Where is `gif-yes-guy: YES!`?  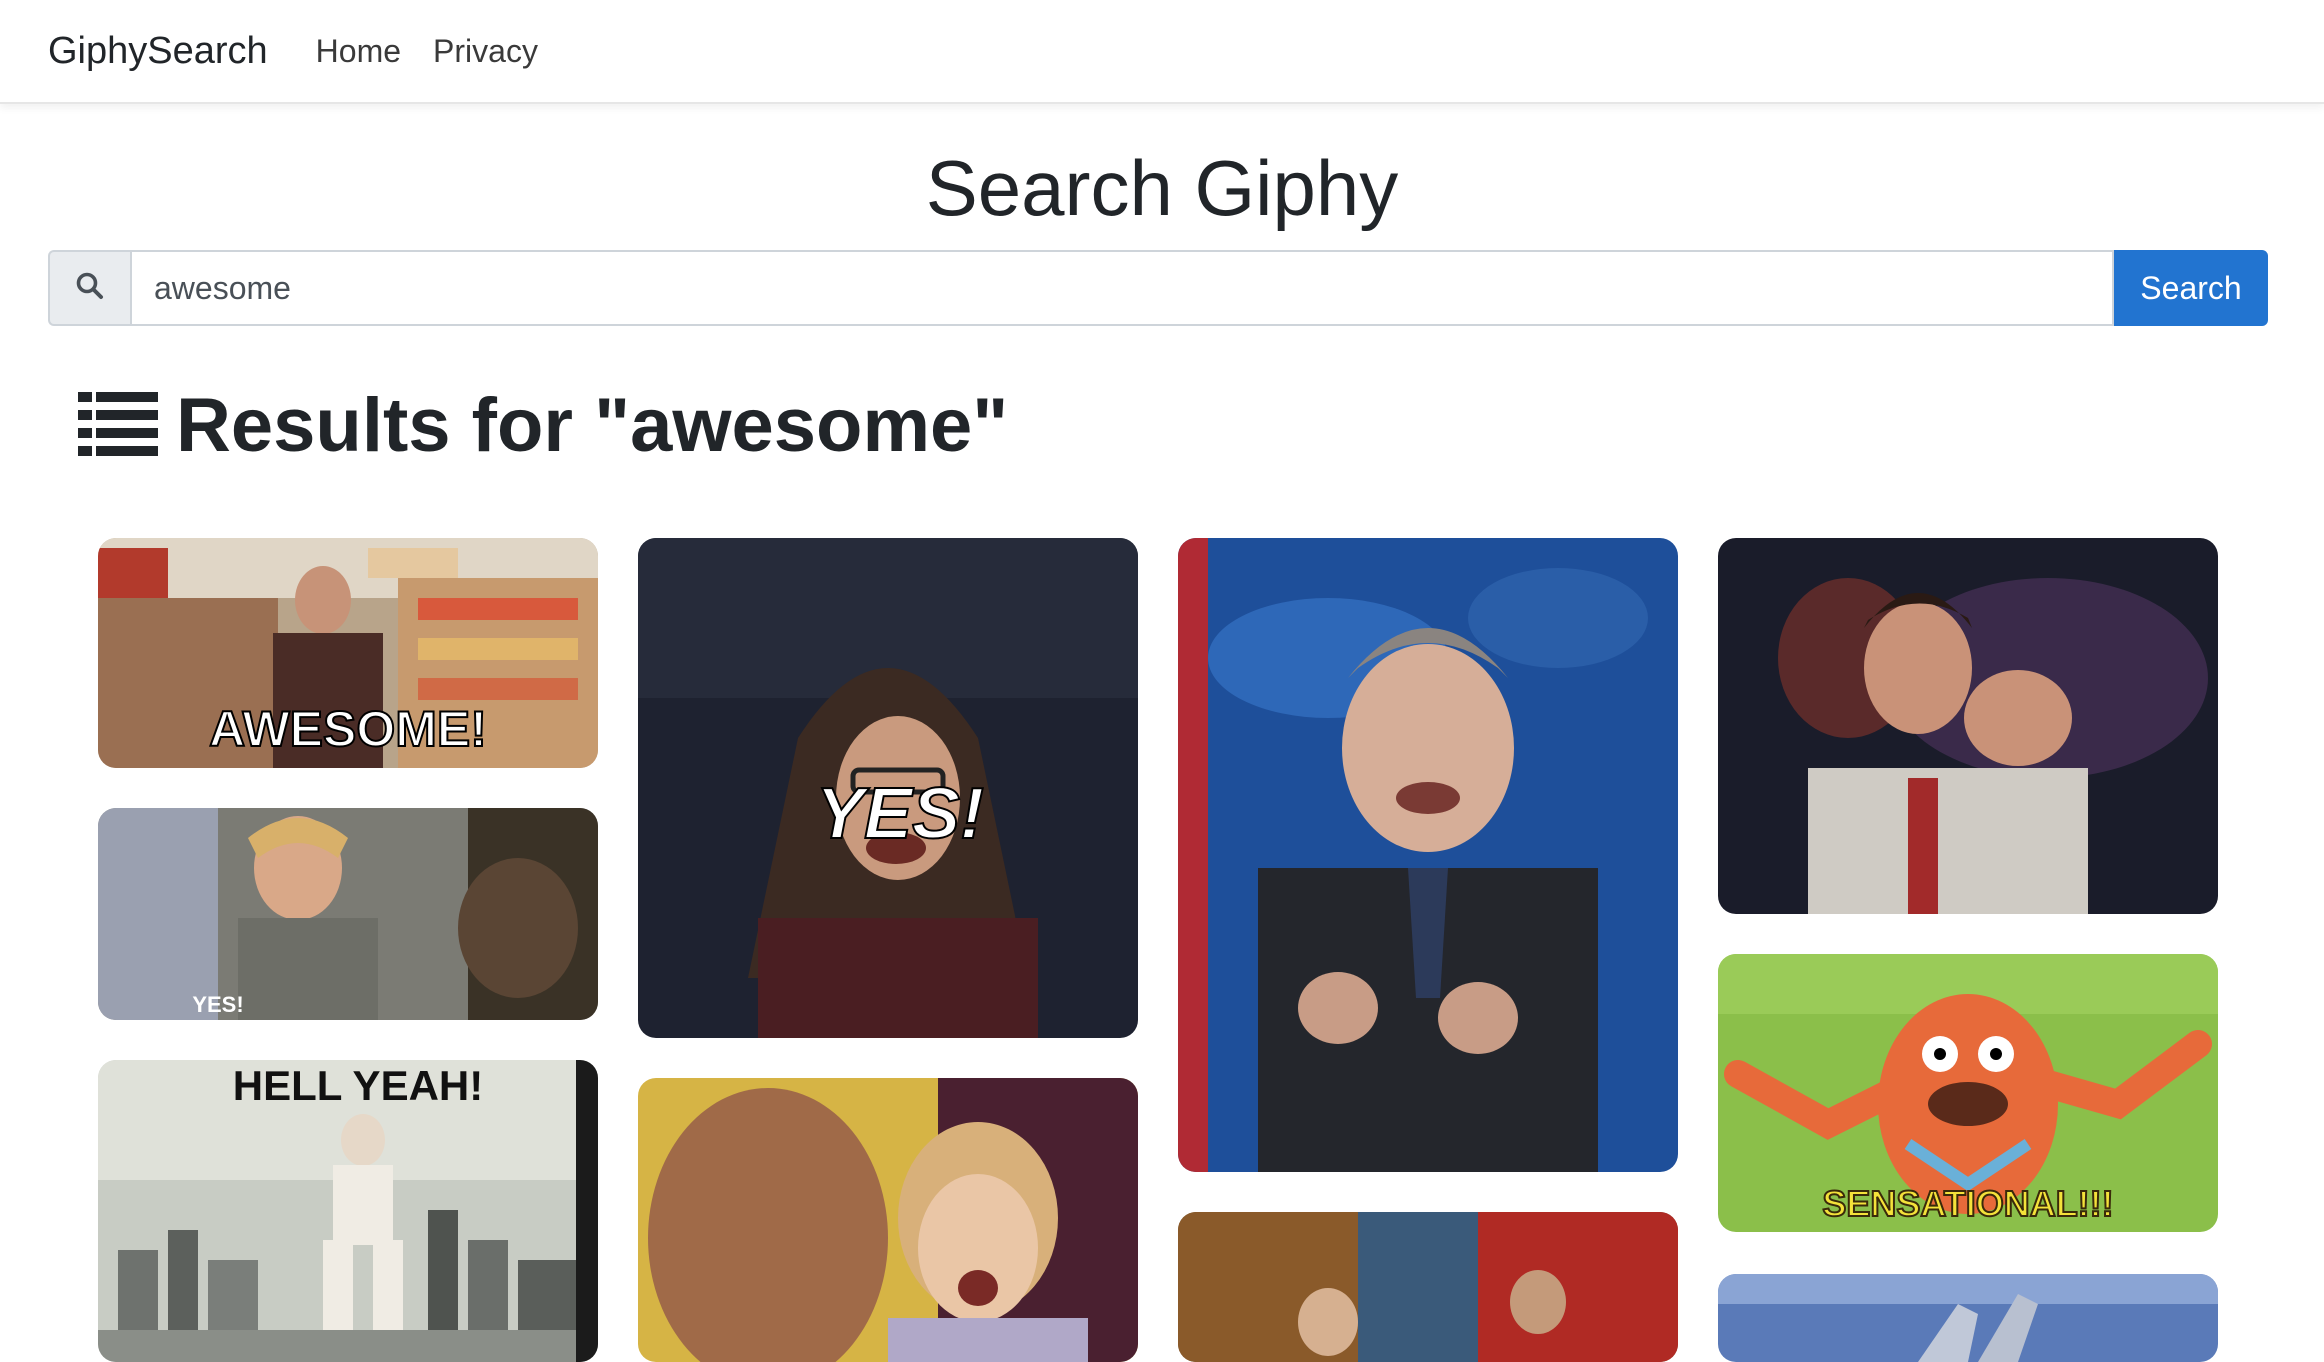
gif-yes-guy: YES! is located at coordinates (348, 914).